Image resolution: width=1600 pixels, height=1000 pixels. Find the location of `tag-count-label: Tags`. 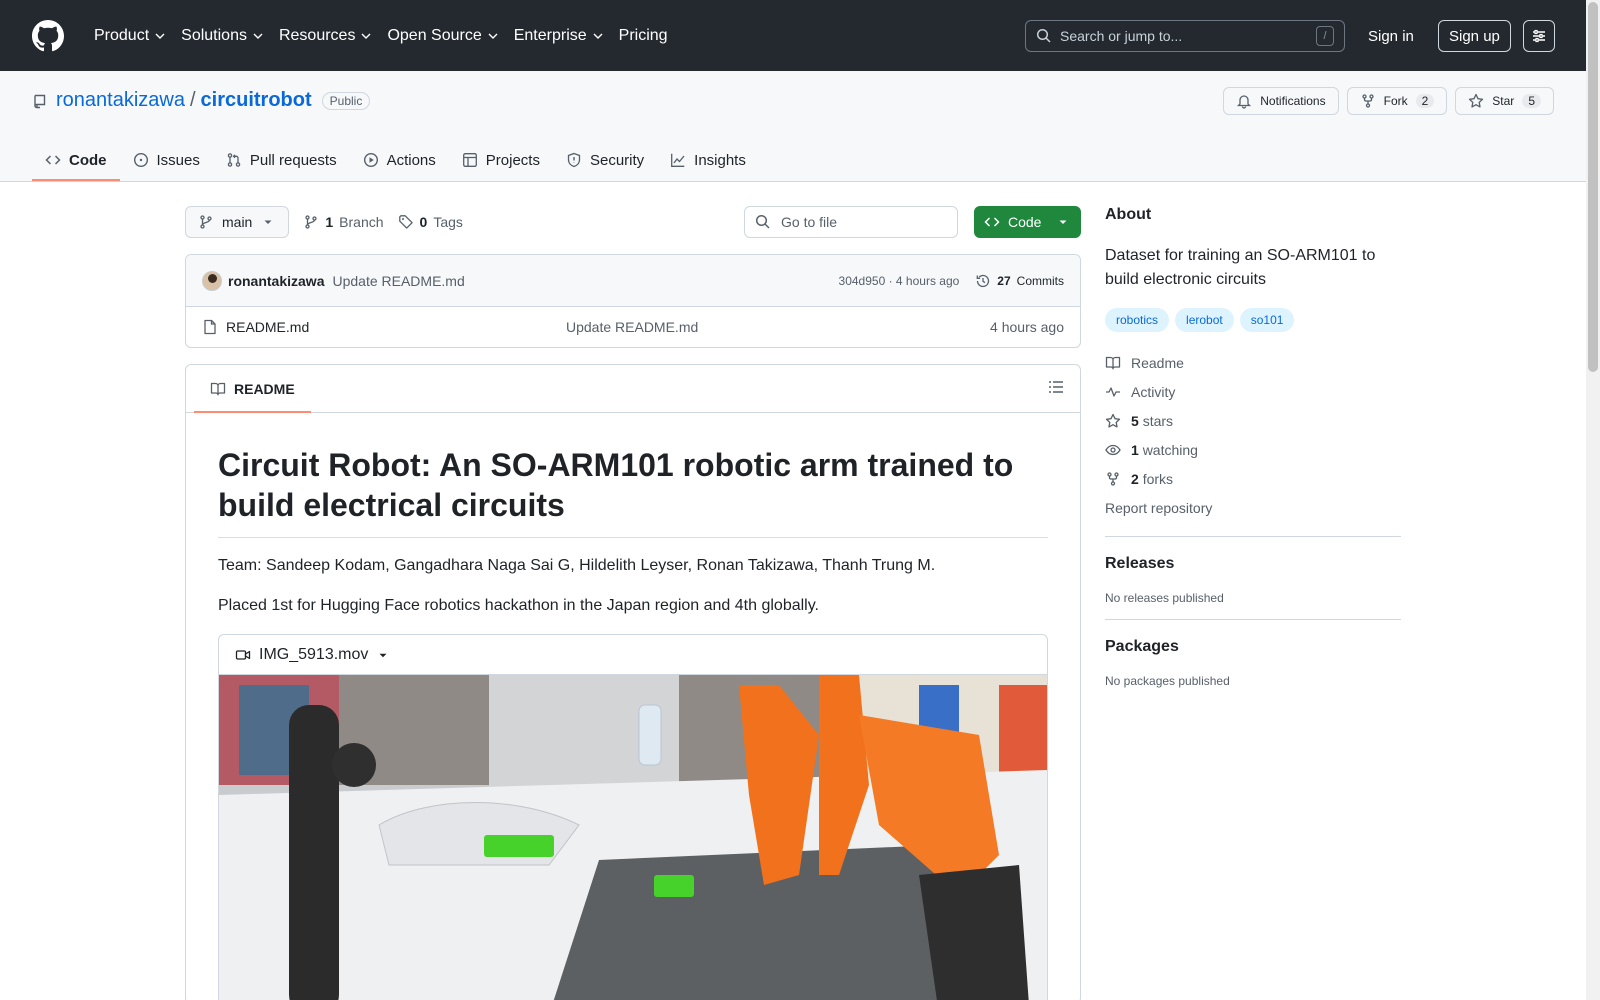

tag-count-label: Tags is located at coordinates (448, 222).